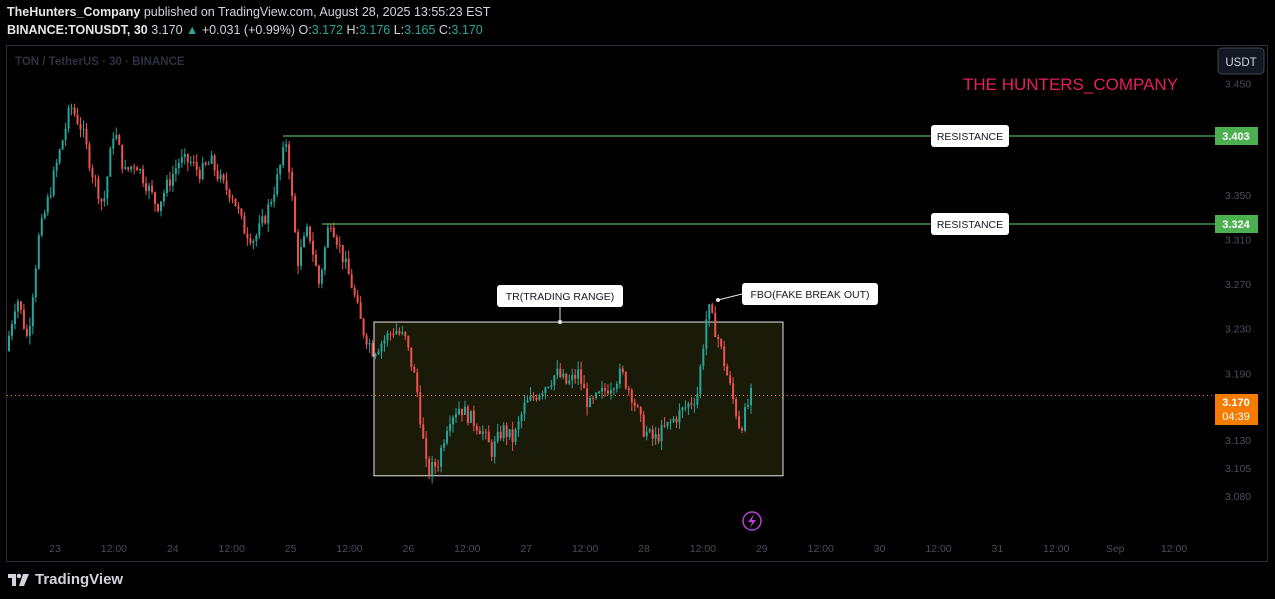 This screenshot has height=599, width=1275. What do you see at coordinates (1238, 330) in the screenshot?
I see `y-tick-label-4: 3.230` at bounding box center [1238, 330].